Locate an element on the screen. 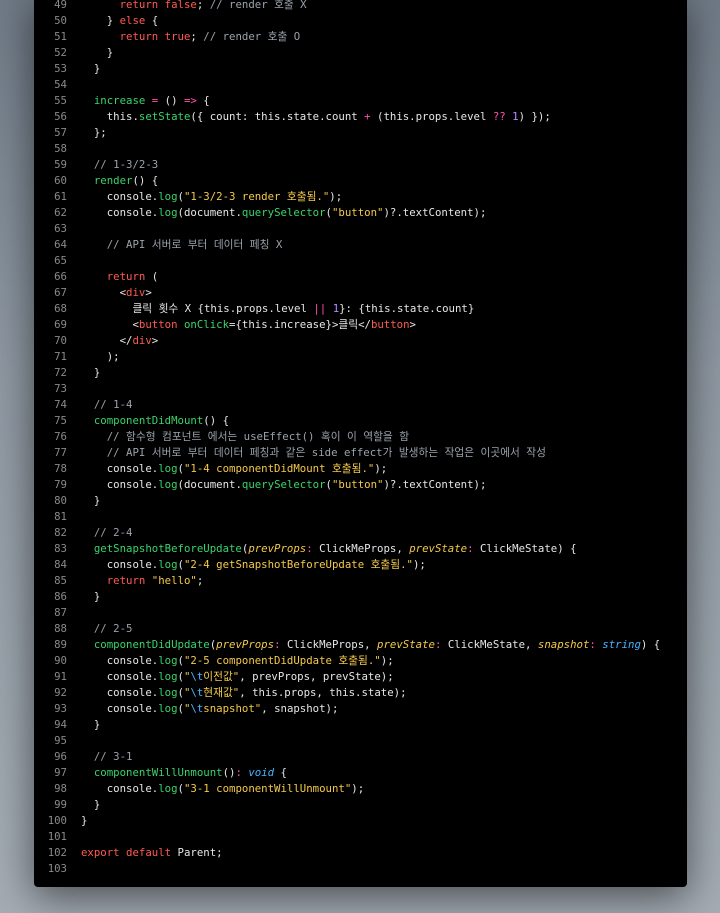 This screenshot has width=720, height=913. code-token: ); is located at coordinates (381, 468).